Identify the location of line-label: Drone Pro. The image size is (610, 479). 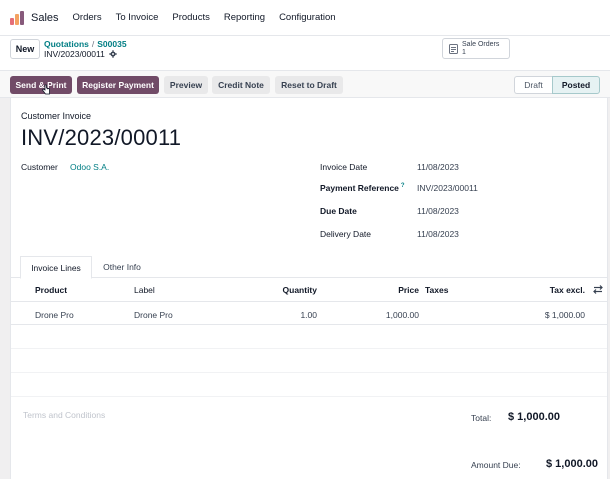
(153, 315).